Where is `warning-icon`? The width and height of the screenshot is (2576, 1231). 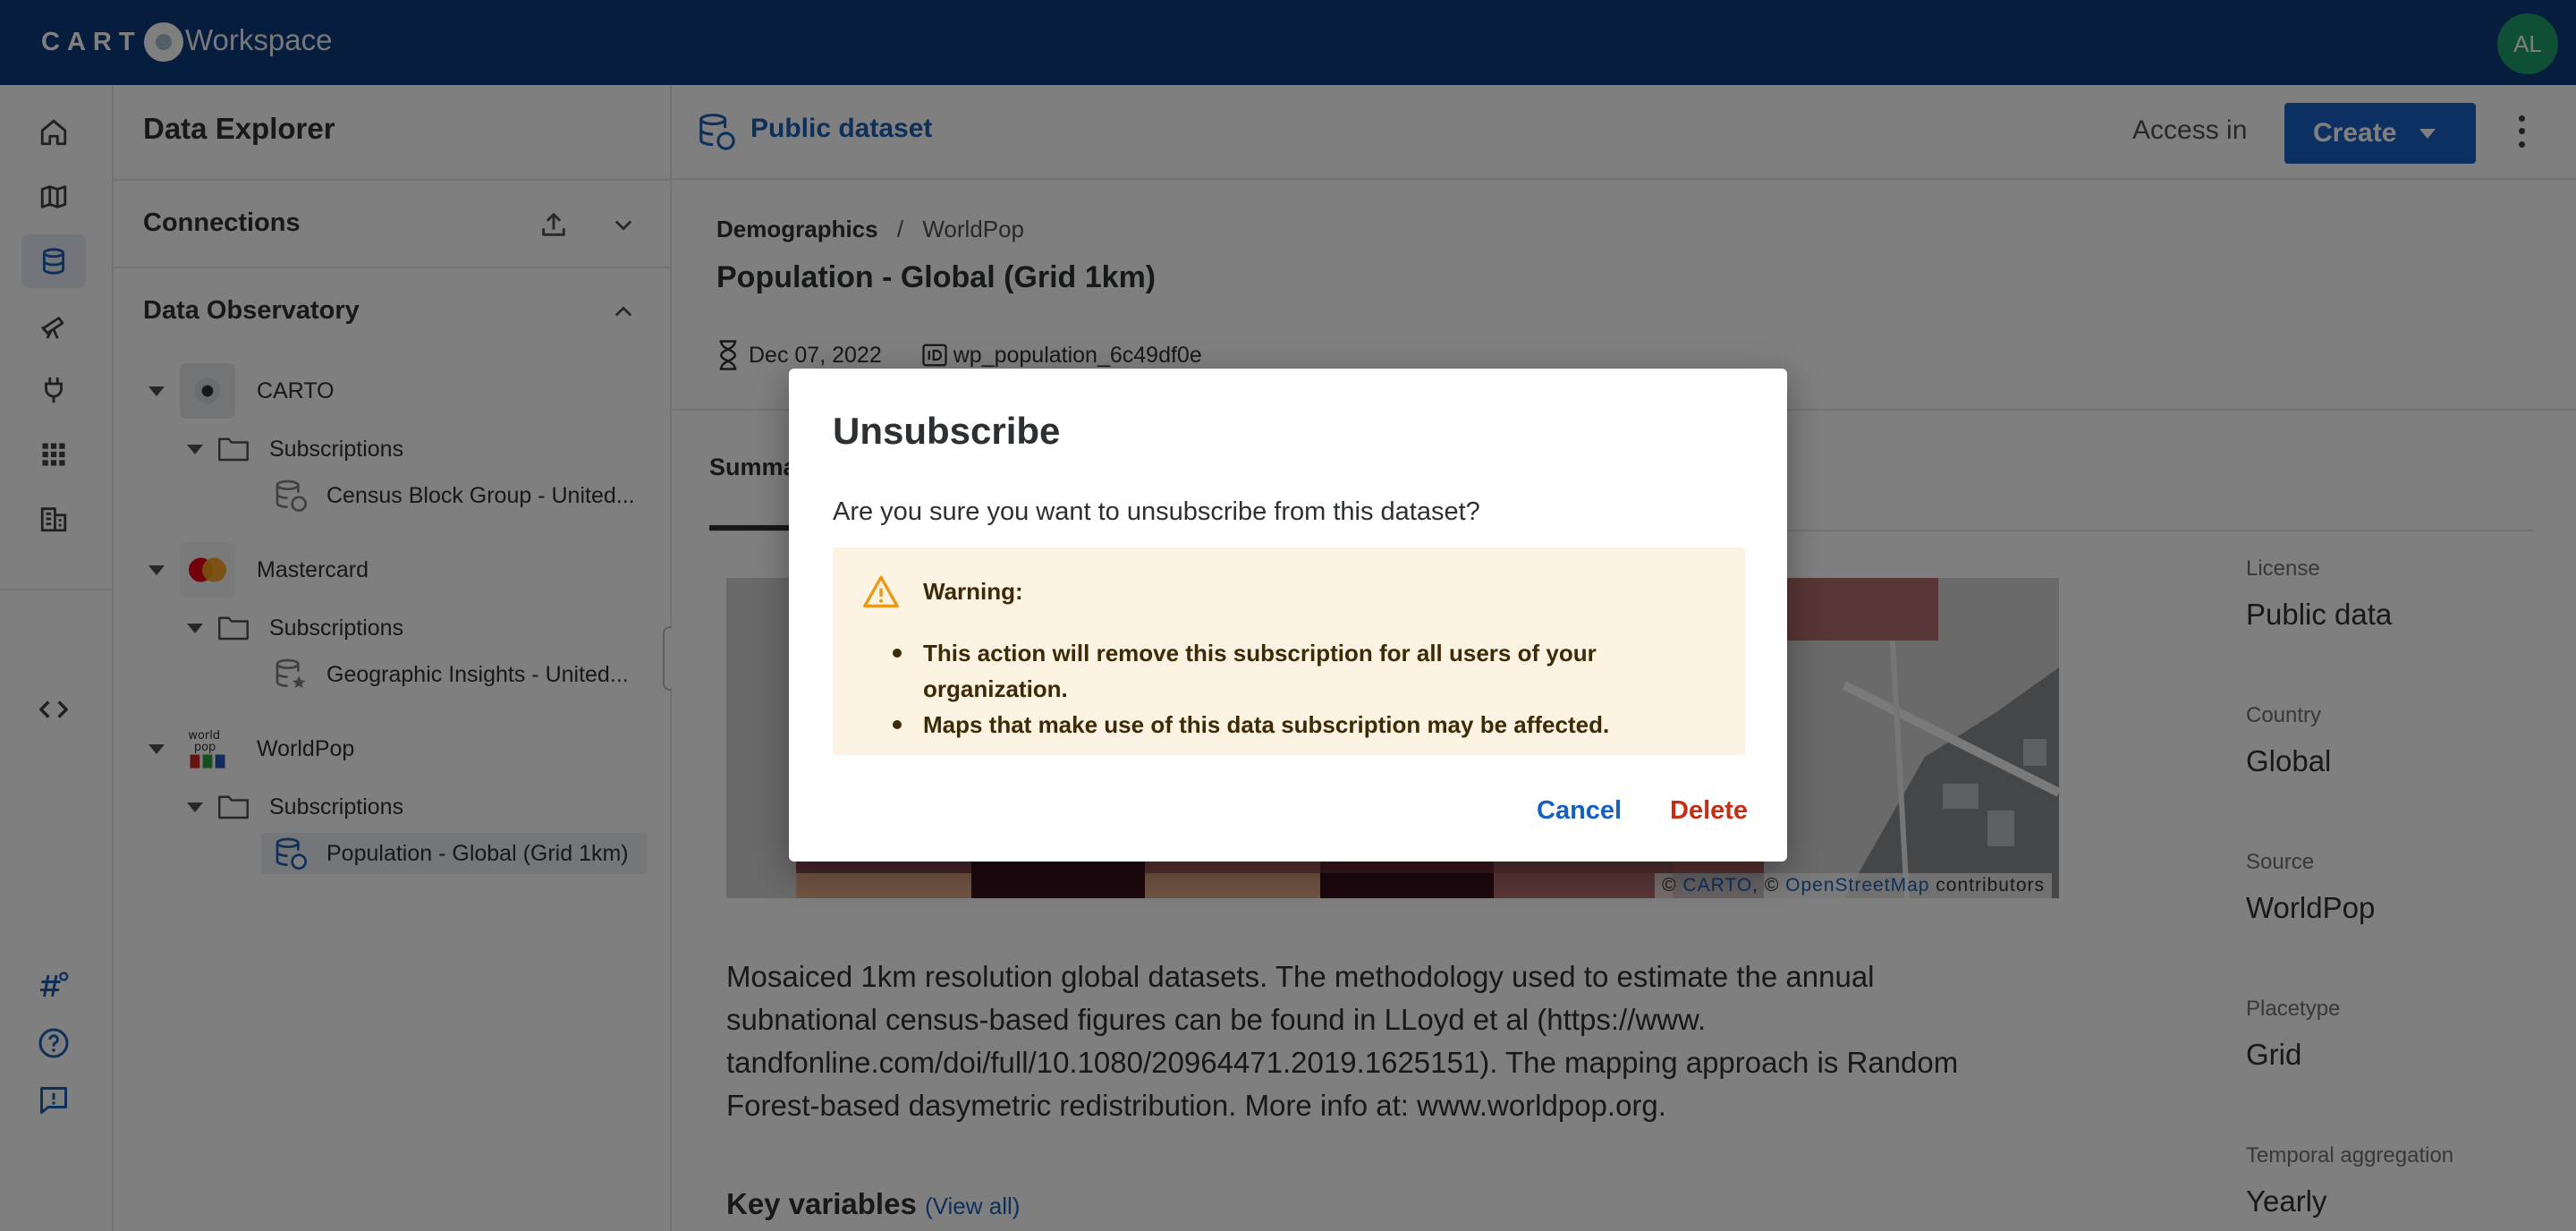 warning-icon is located at coordinates (881, 591).